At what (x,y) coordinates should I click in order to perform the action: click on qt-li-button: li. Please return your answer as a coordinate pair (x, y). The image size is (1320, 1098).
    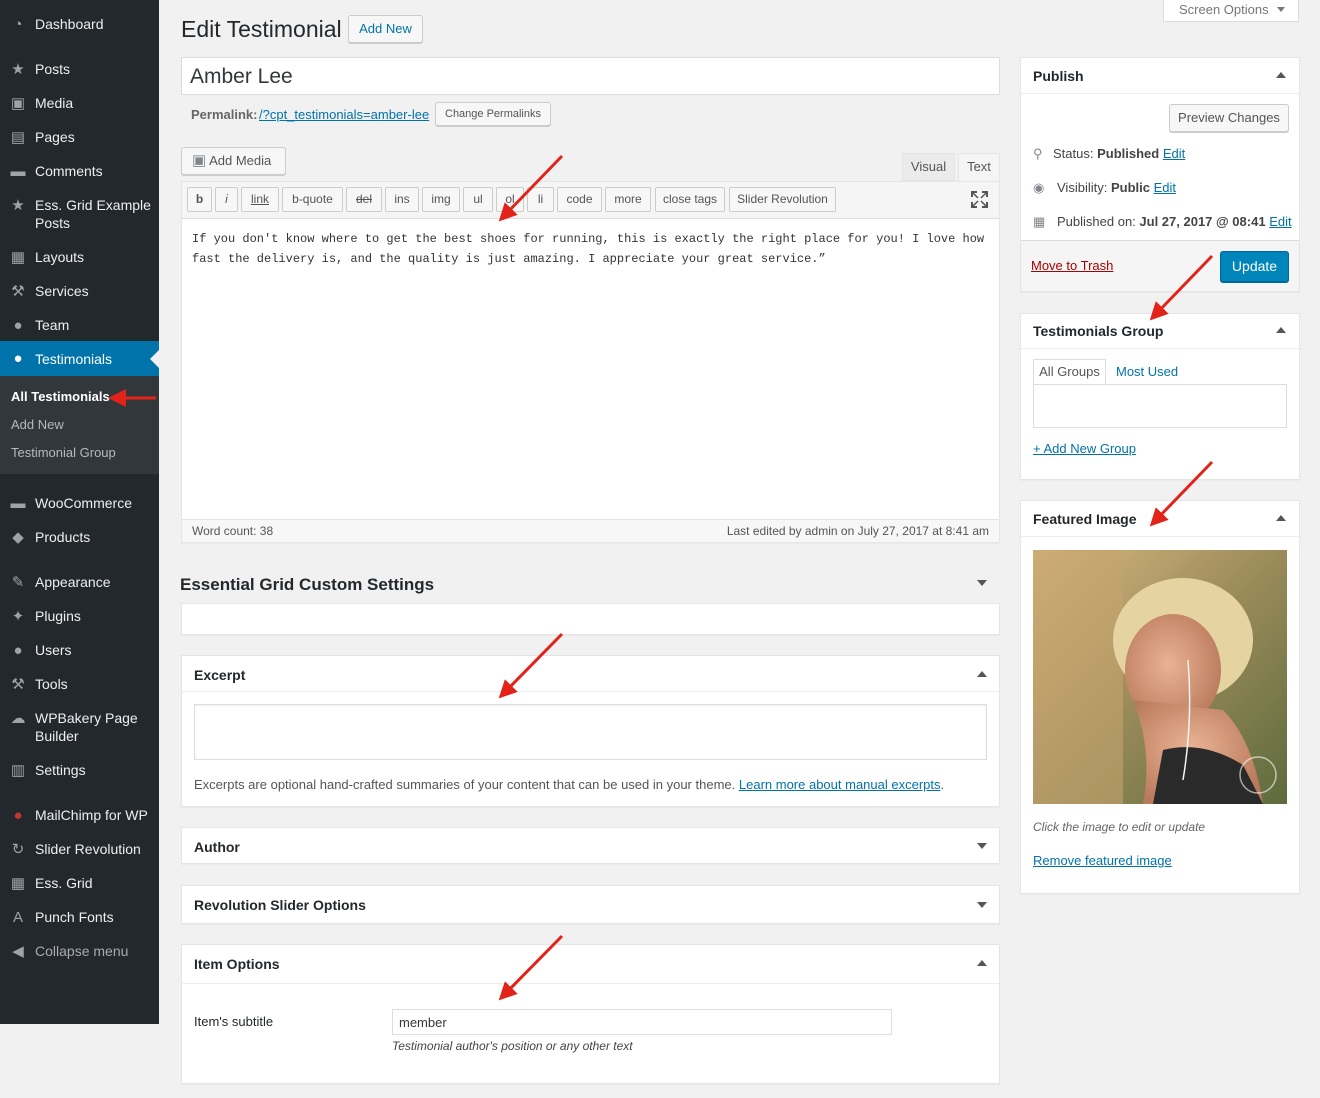
    Looking at the image, I should click on (540, 199).